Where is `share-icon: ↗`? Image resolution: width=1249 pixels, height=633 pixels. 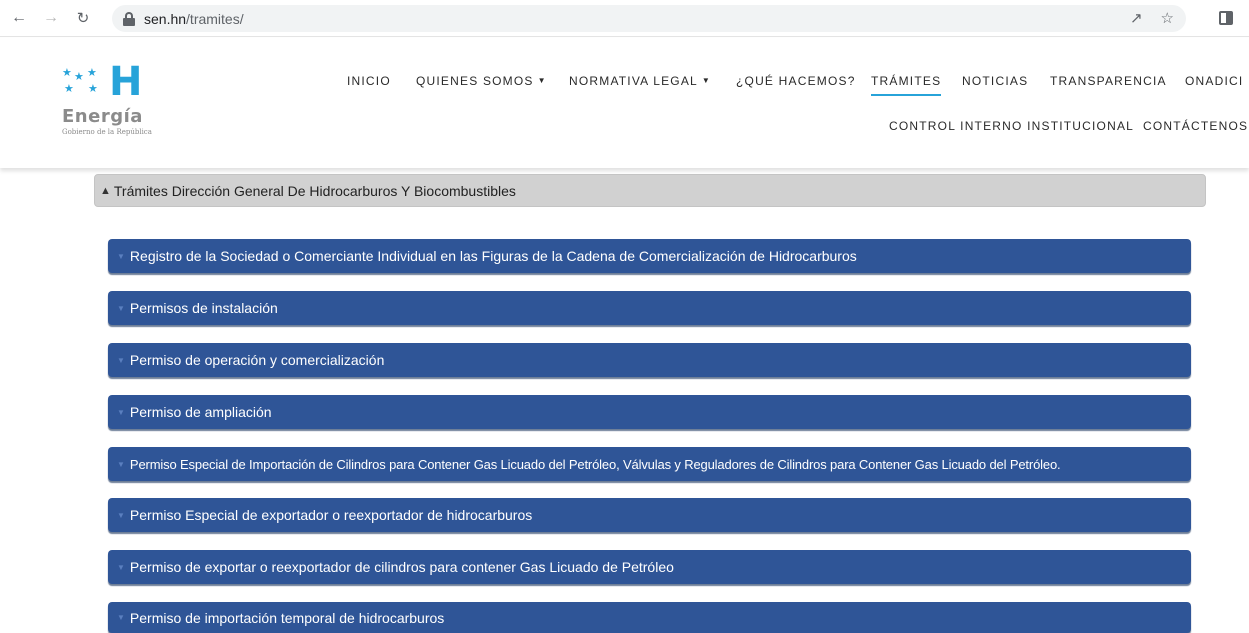
share-icon: ↗ is located at coordinates (1136, 18).